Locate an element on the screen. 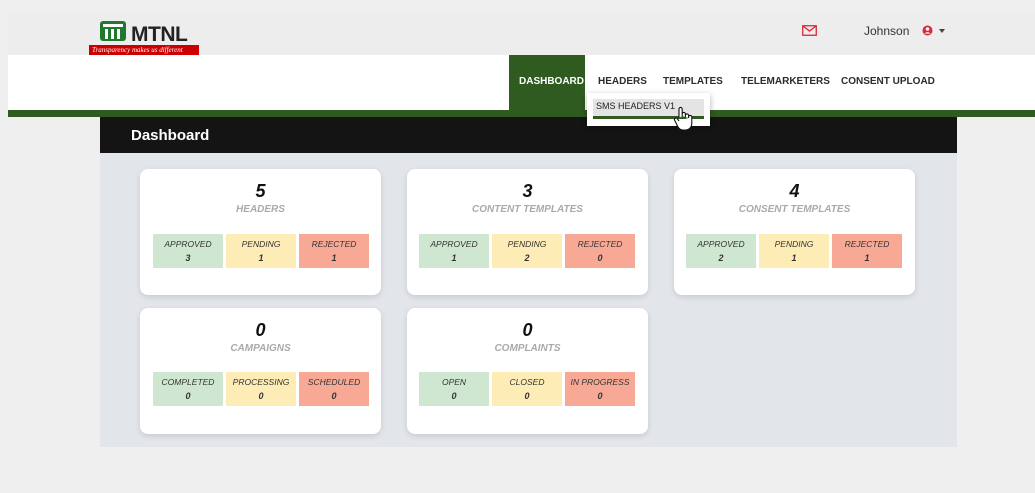 The width and height of the screenshot is (1035, 493). stat-scheduled: SCHEDULED 0 is located at coordinates (334, 389).